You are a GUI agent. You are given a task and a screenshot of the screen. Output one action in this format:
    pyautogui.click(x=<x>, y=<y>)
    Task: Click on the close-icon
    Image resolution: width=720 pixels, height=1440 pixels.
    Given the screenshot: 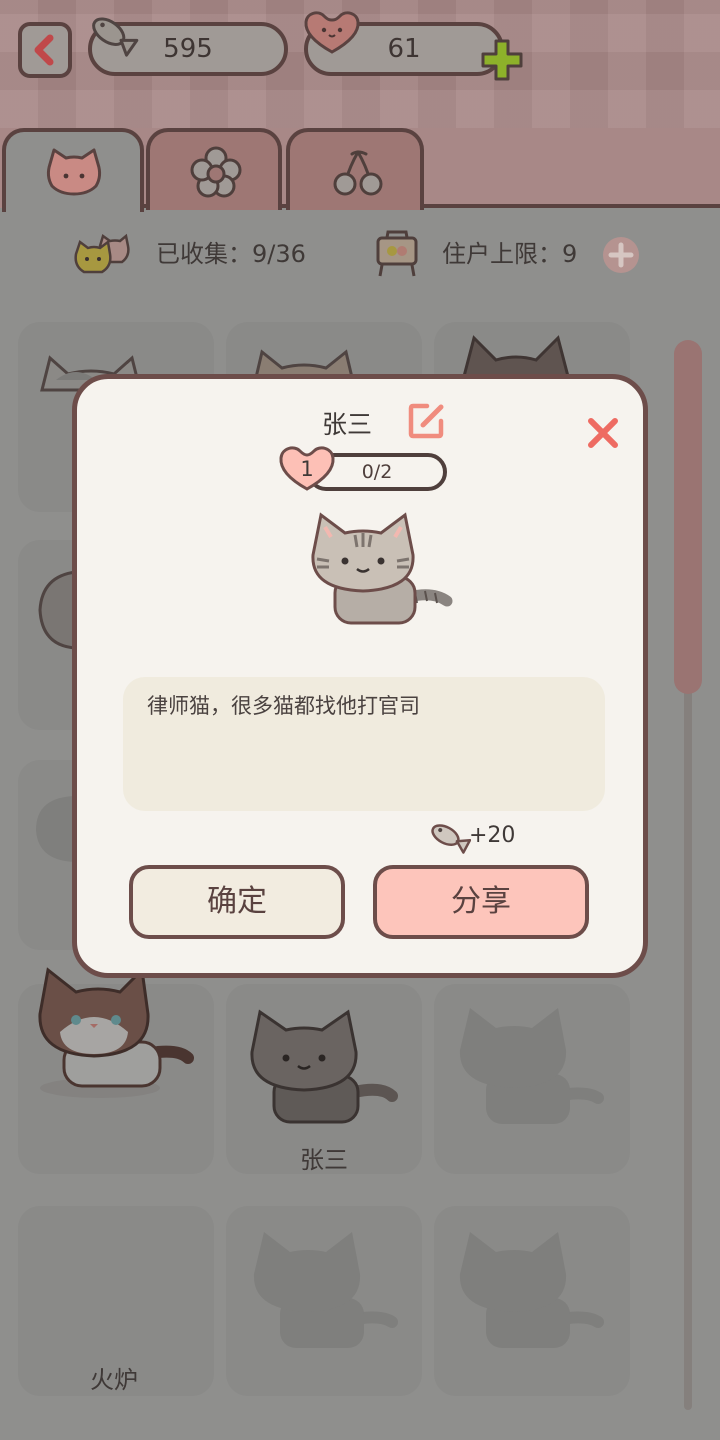 What is the action you would take?
    pyautogui.click(x=603, y=433)
    